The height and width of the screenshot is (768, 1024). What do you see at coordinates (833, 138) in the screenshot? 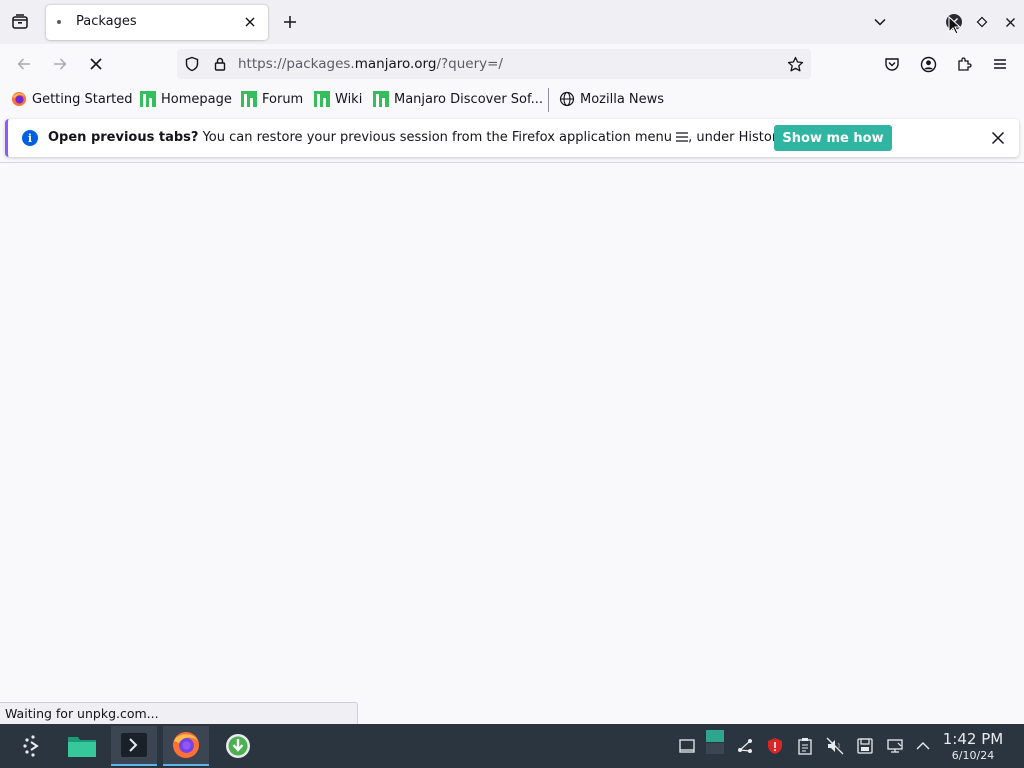
I see `show-me-how-button: Show me how` at bounding box center [833, 138].